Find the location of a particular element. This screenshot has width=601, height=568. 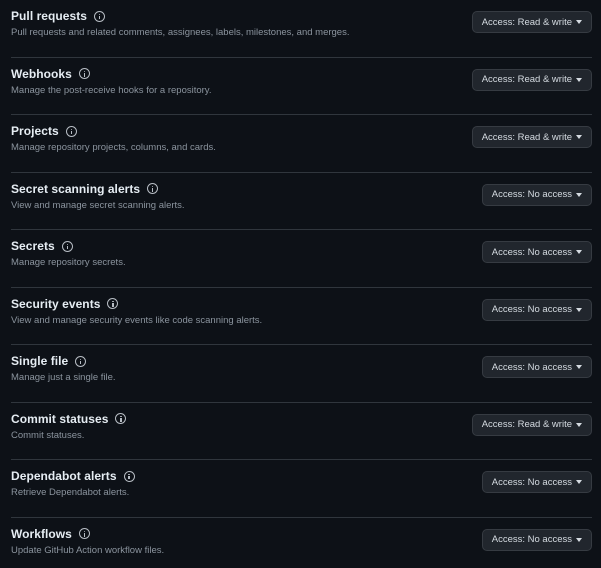

permission-title: Secrets is located at coordinates (33, 246).